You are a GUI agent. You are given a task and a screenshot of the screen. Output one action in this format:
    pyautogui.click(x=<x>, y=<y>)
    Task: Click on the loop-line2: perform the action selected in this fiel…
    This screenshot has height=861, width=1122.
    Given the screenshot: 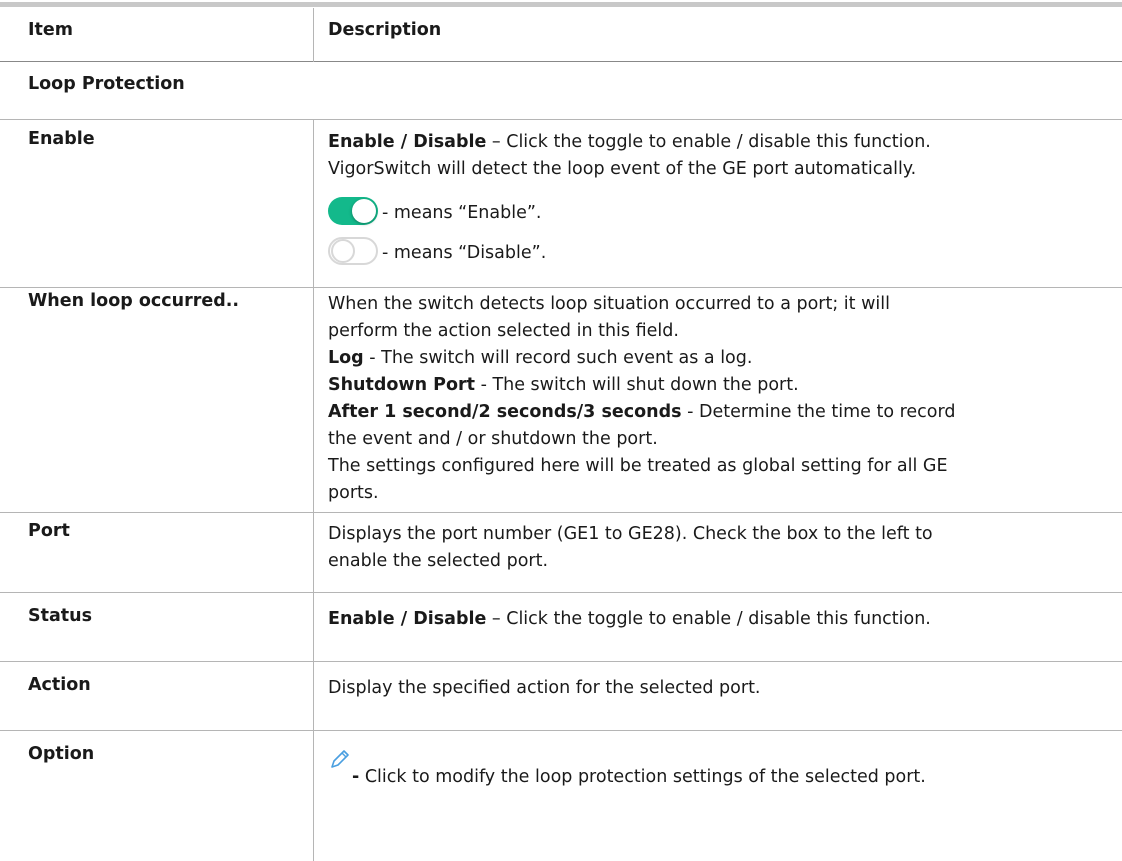 What is the action you would take?
    pyautogui.click(x=503, y=331)
    